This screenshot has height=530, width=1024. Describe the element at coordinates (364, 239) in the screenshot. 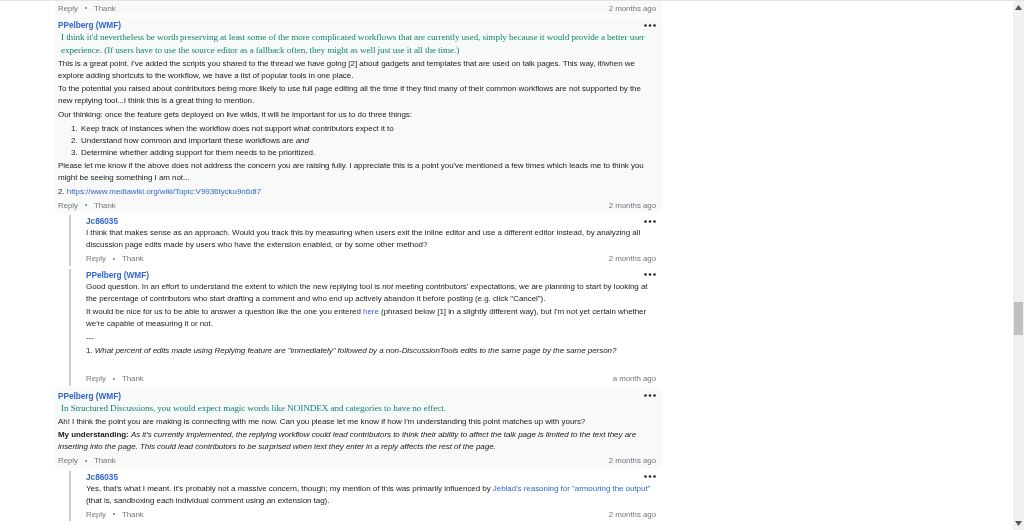

I see `comment-text: I think that makes sense as an approach. Would you track this by measuring when users exit the inline editor and use a different editor instead, by analyzing all discussion page edits made by users who have the extension enabled, or by some other method?` at that location.